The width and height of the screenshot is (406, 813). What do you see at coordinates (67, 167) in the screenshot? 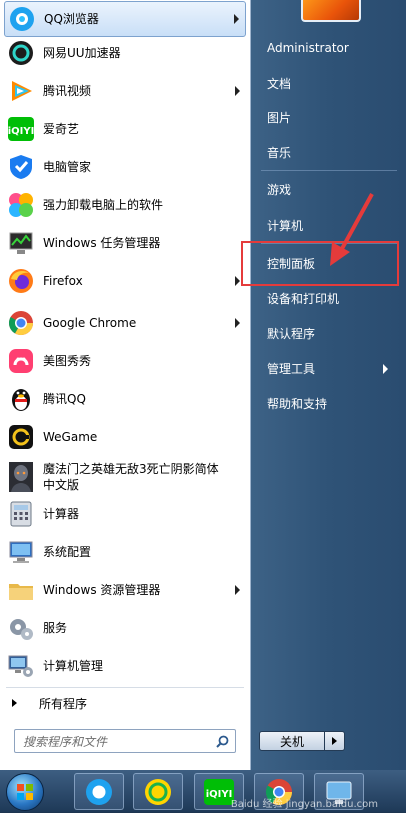
I see `program-label: 电脑管家` at bounding box center [67, 167].